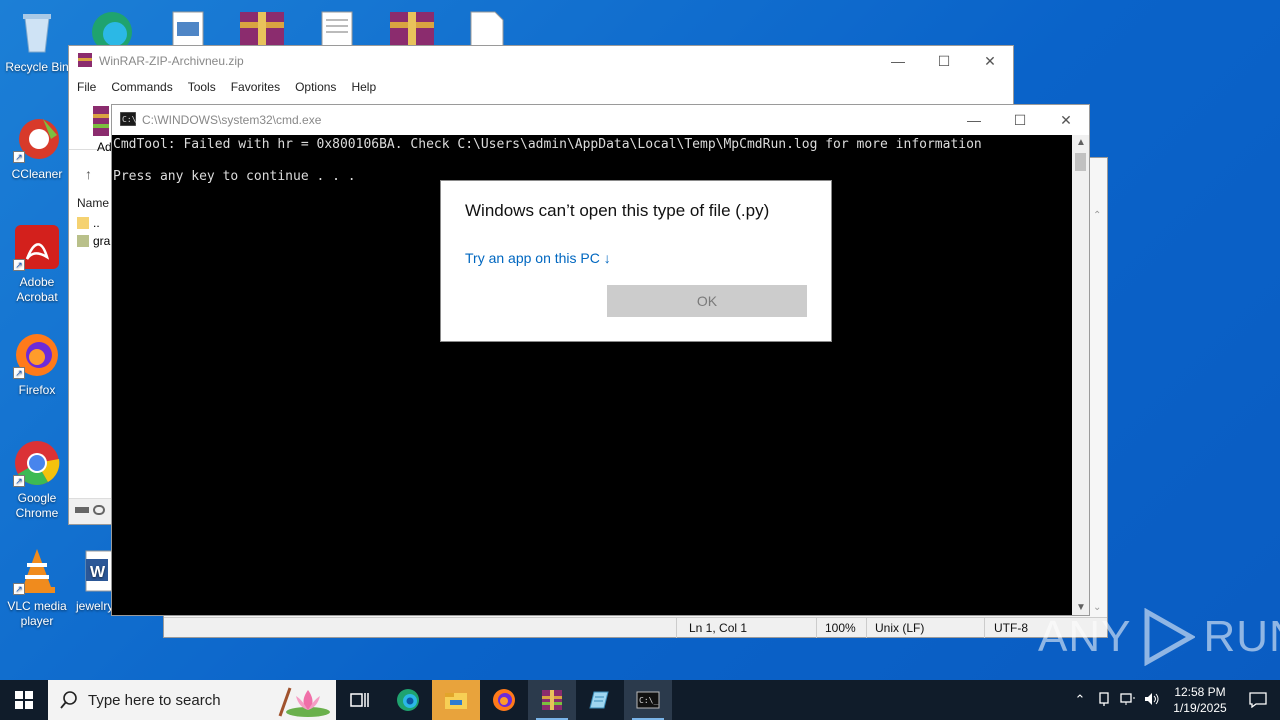  I want to click on google-chrome-desktop-icon: ↗ Google Chrome, so click(37, 480).